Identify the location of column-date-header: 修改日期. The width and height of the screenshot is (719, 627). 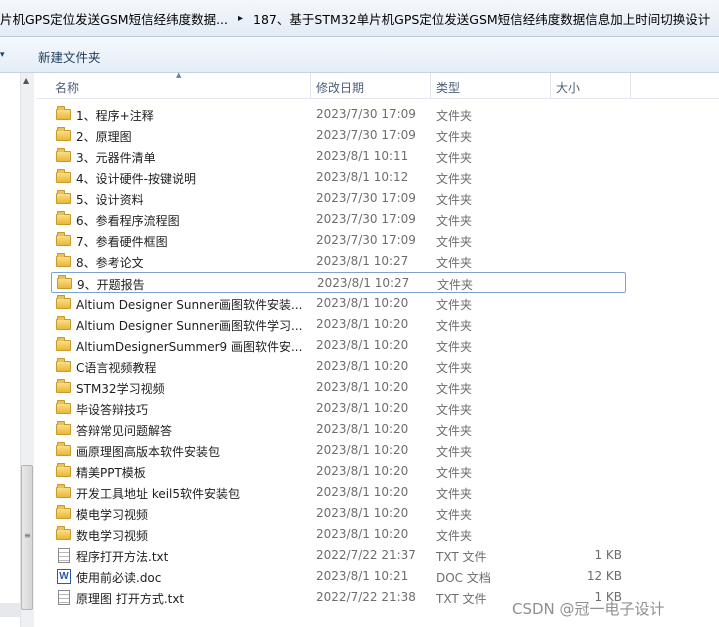
(340, 87).